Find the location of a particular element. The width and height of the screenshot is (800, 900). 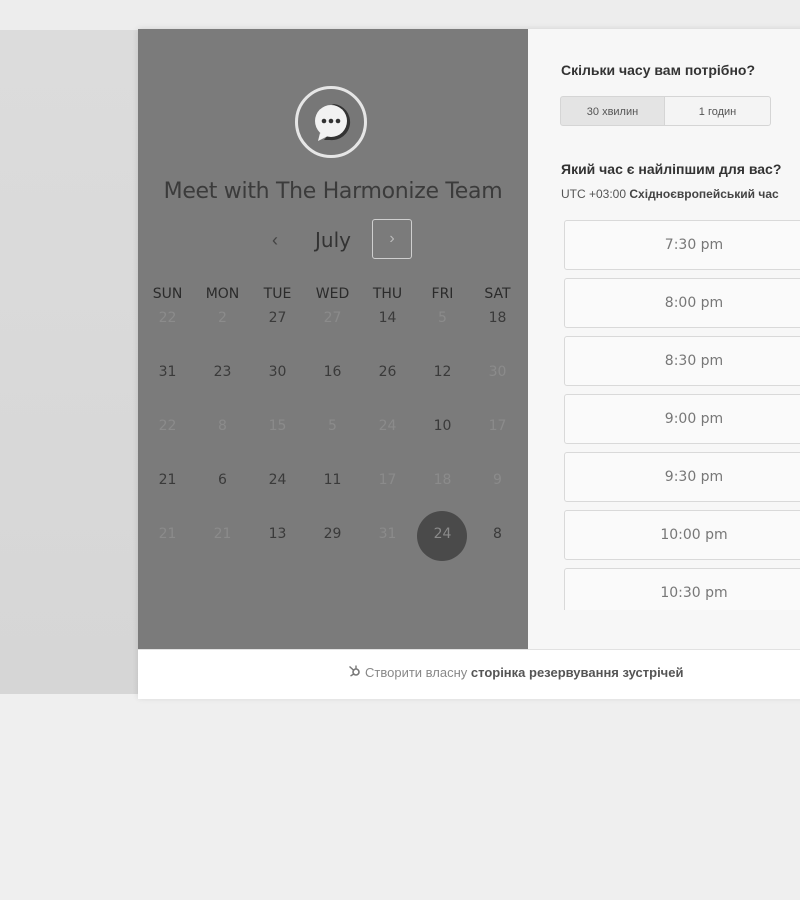

calendar-day-number: 2 is located at coordinates (222, 318).